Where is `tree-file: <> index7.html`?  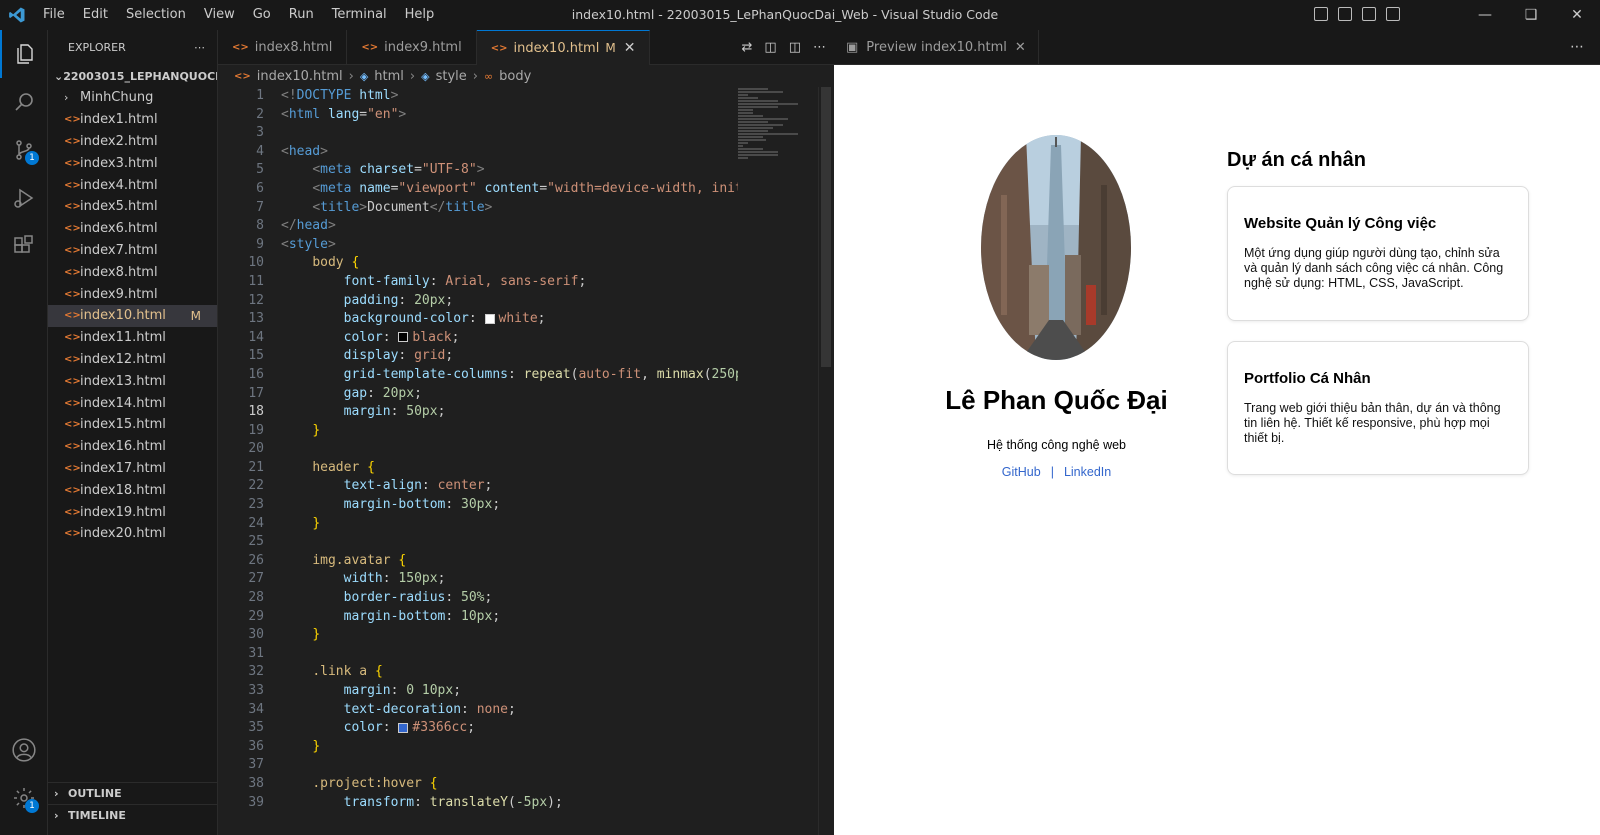 tree-file: <> index7.html is located at coordinates (132, 251).